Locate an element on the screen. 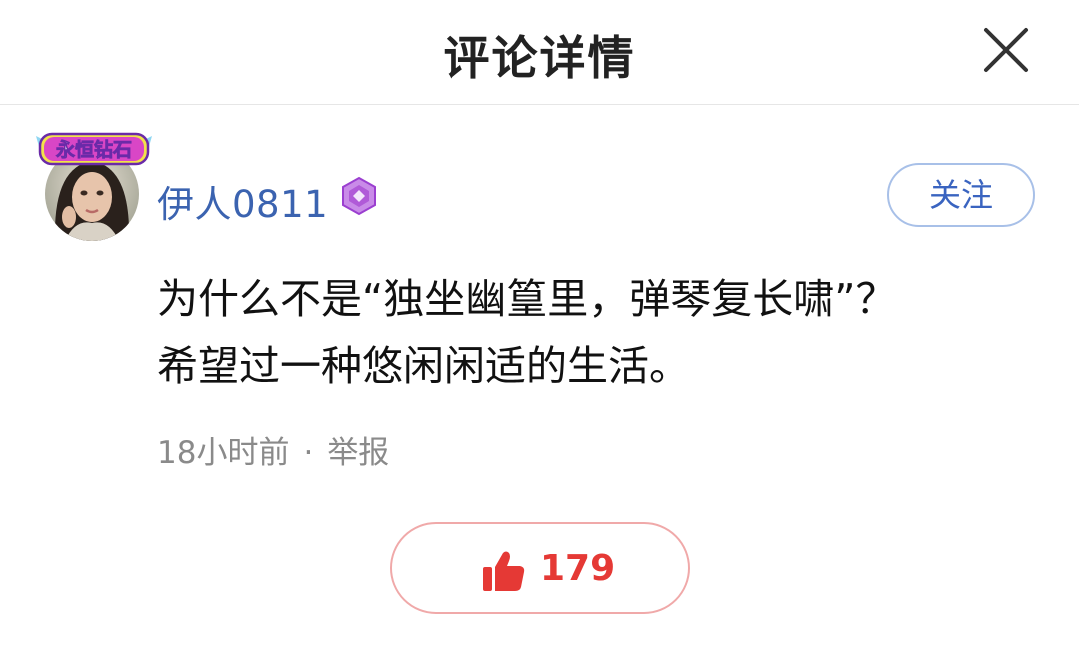 The width and height of the screenshot is (1079, 669). close-icon is located at coordinates (1006, 50).